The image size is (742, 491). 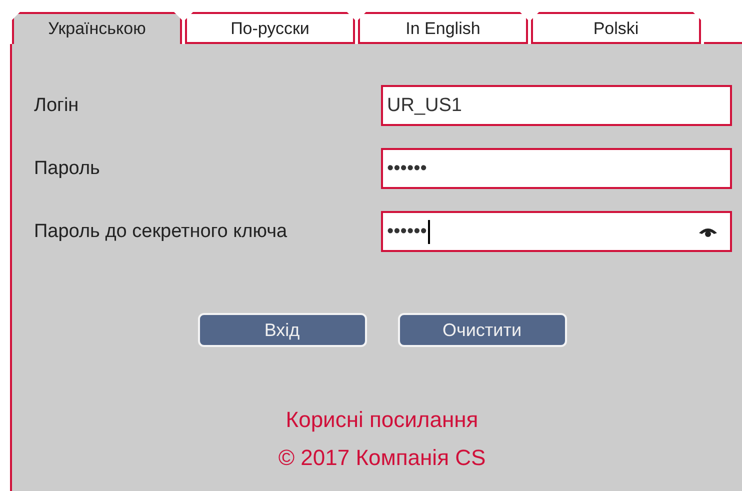 What do you see at coordinates (97, 28) in the screenshot?
I see `language-tab: Українською` at bounding box center [97, 28].